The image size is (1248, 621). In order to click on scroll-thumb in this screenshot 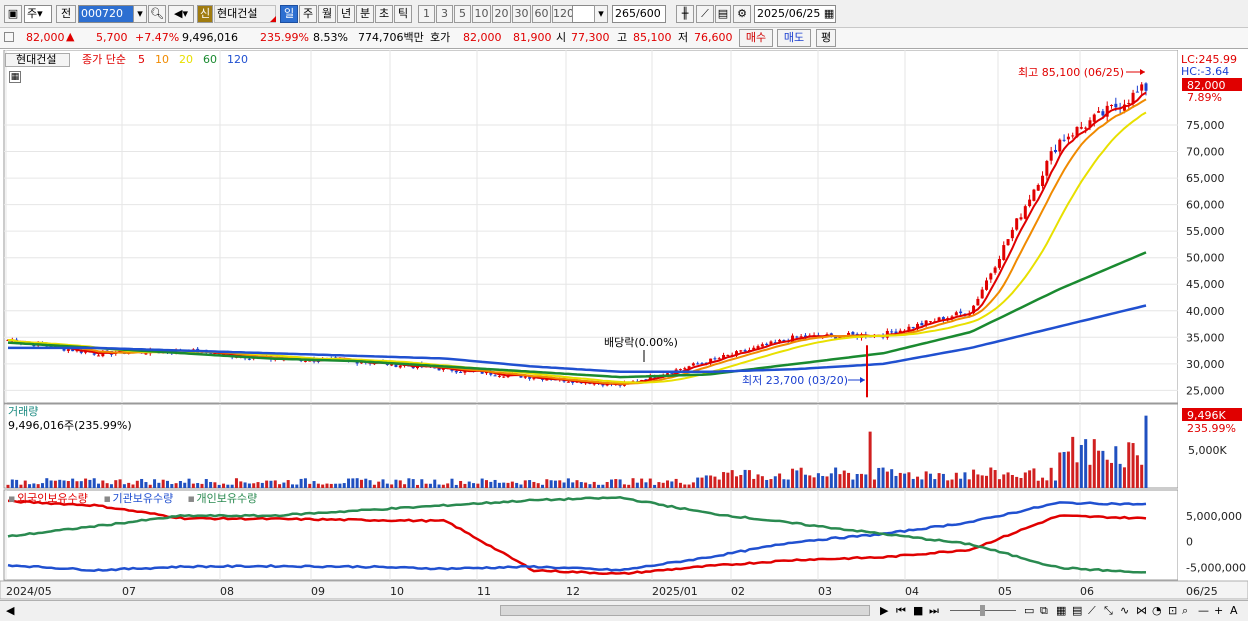, I will do `click(685, 610)`.